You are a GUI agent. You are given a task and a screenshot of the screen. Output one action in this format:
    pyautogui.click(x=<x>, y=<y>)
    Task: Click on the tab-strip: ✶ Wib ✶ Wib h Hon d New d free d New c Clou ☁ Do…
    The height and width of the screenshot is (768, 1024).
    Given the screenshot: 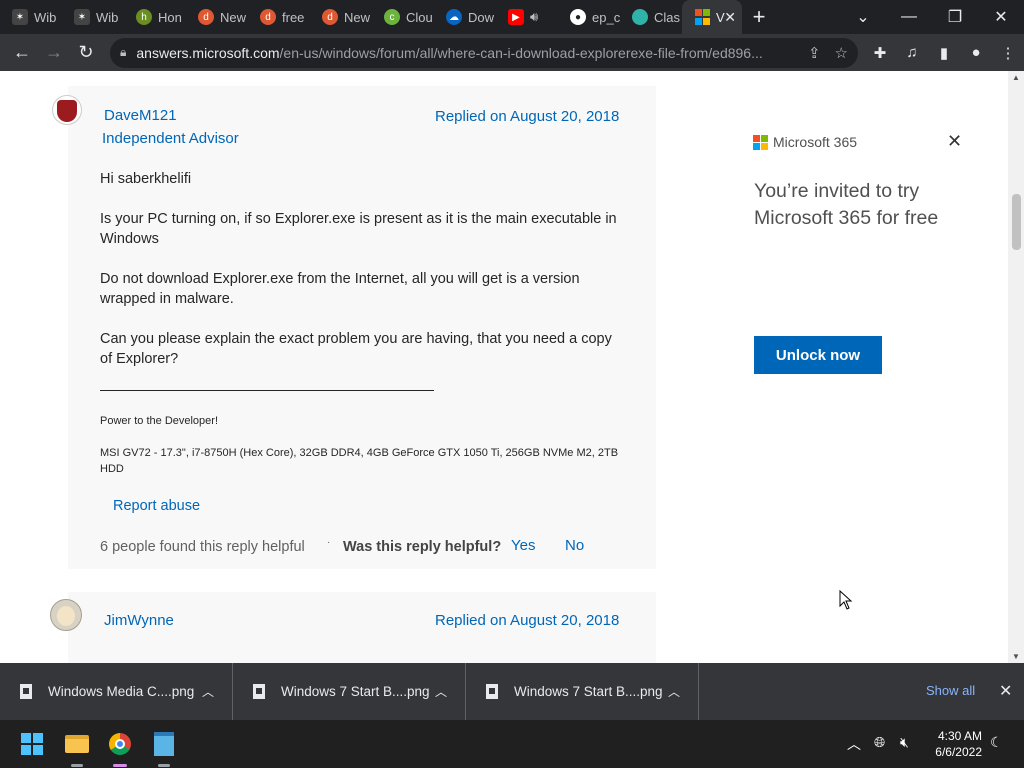 What is the action you would take?
    pyautogui.click(x=512, y=17)
    